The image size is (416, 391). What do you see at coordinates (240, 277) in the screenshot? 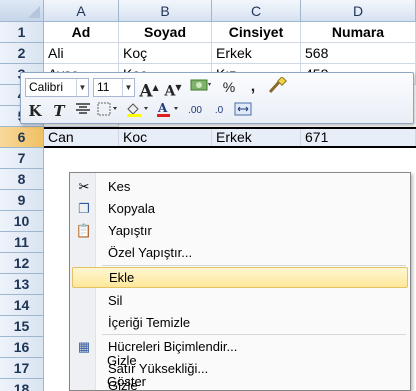
I see `menu-item-insert: Ekle` at bounding box center [240, 277].